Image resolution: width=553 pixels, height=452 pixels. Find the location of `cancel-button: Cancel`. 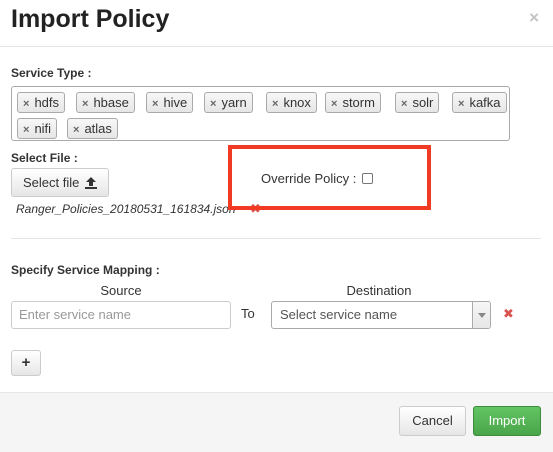

cancel-button: Cancel is located at coordinates (432, 421).